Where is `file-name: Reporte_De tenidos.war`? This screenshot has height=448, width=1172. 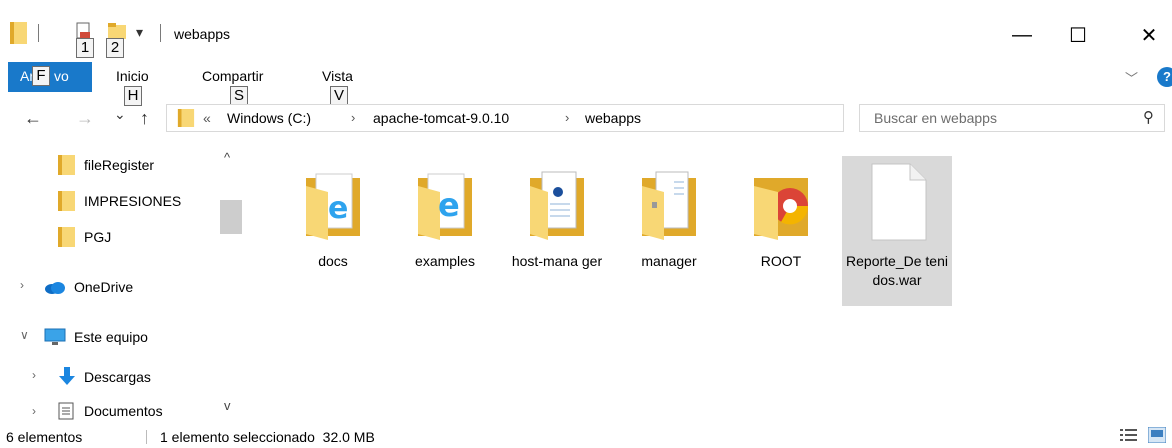
file-name: Reporte_De tenidos.war is located at coordinates (897, 270).